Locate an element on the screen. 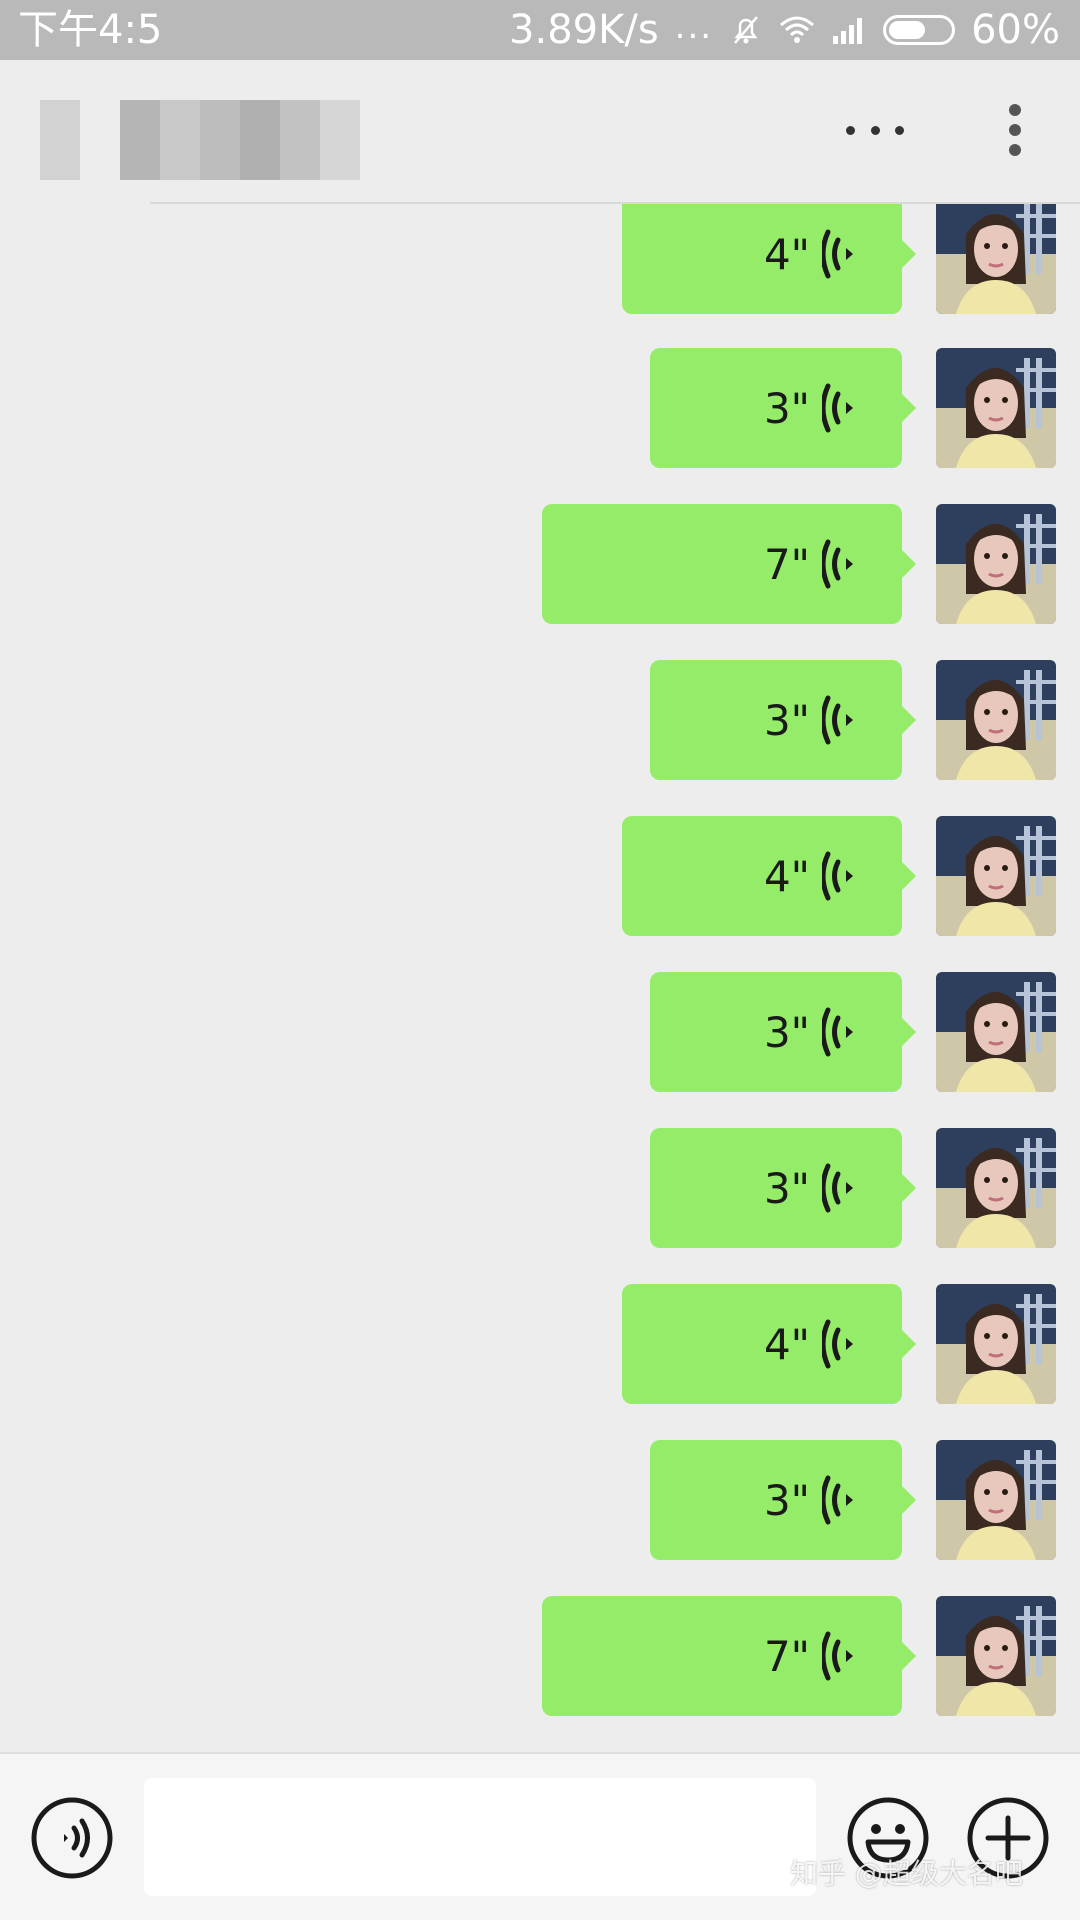  status-right: 3.89K/s ... 60% is located at coordinates (784, 30).